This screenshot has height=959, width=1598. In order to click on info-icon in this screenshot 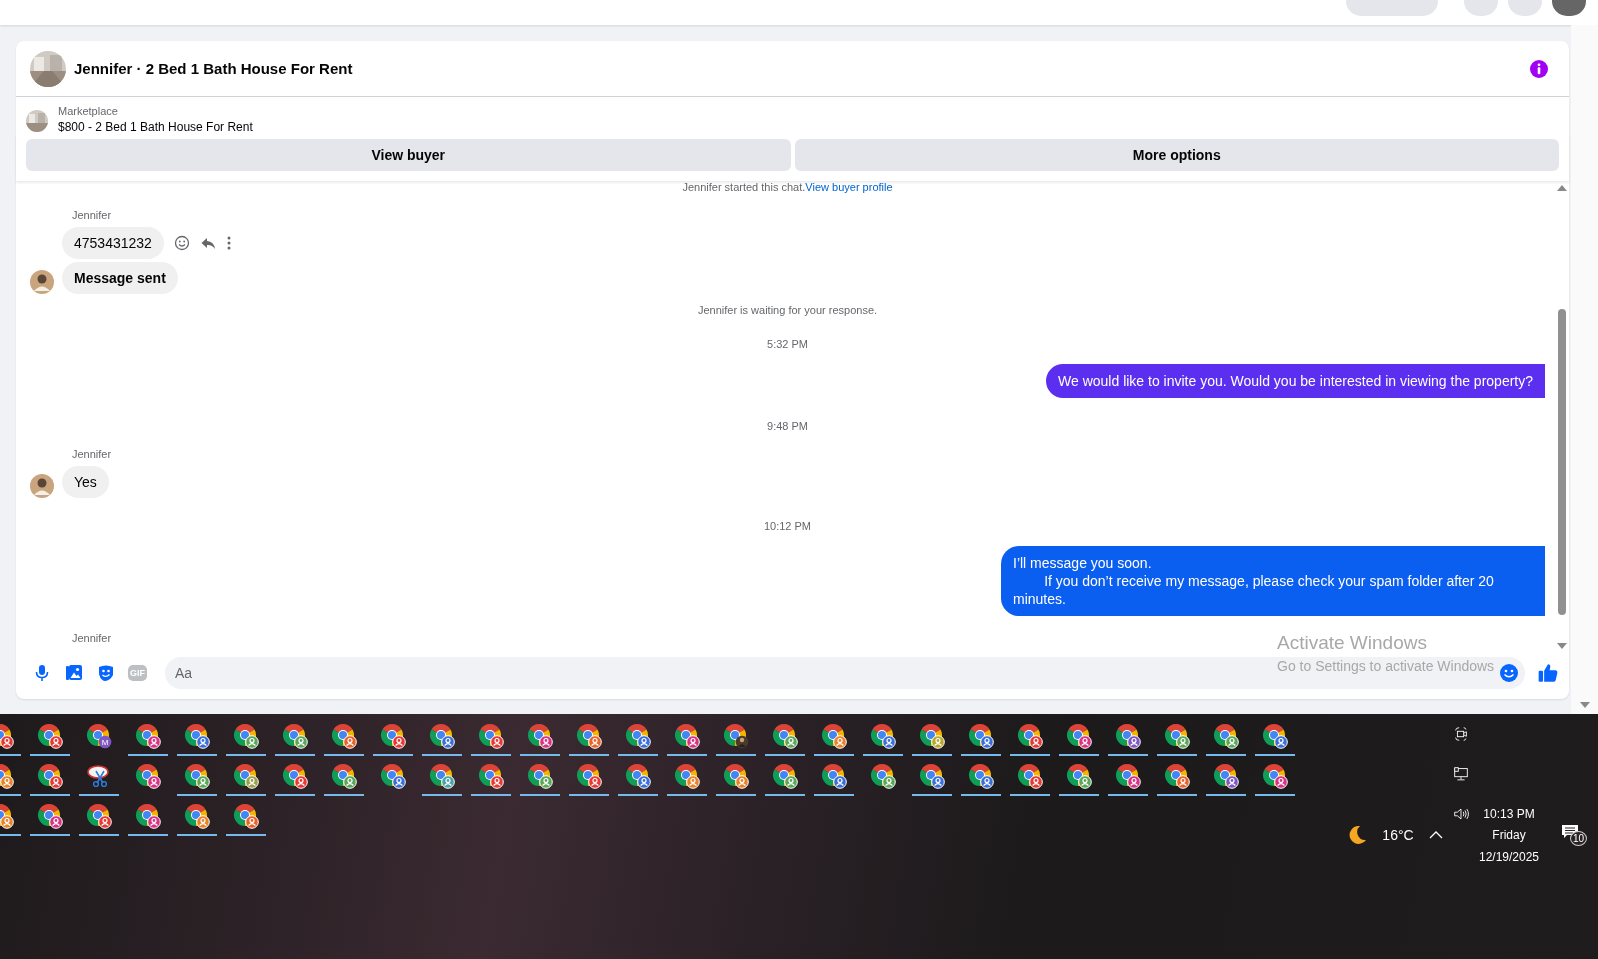, I will do `click(1539, 68)`.